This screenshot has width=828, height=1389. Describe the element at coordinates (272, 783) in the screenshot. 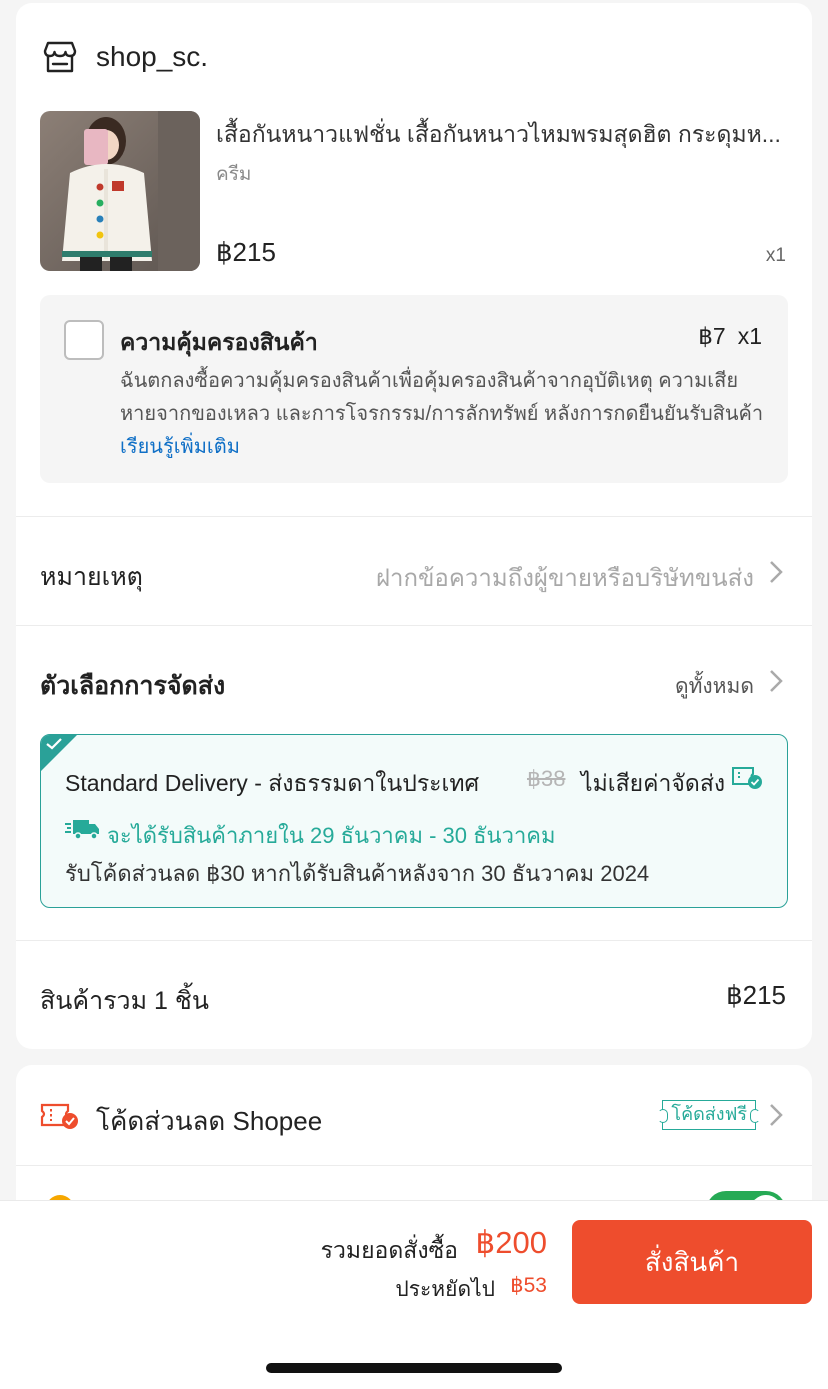

I see `delivery-option-name: Standard Delivery - ส่งธรรมดาในประเทศ` at that location.